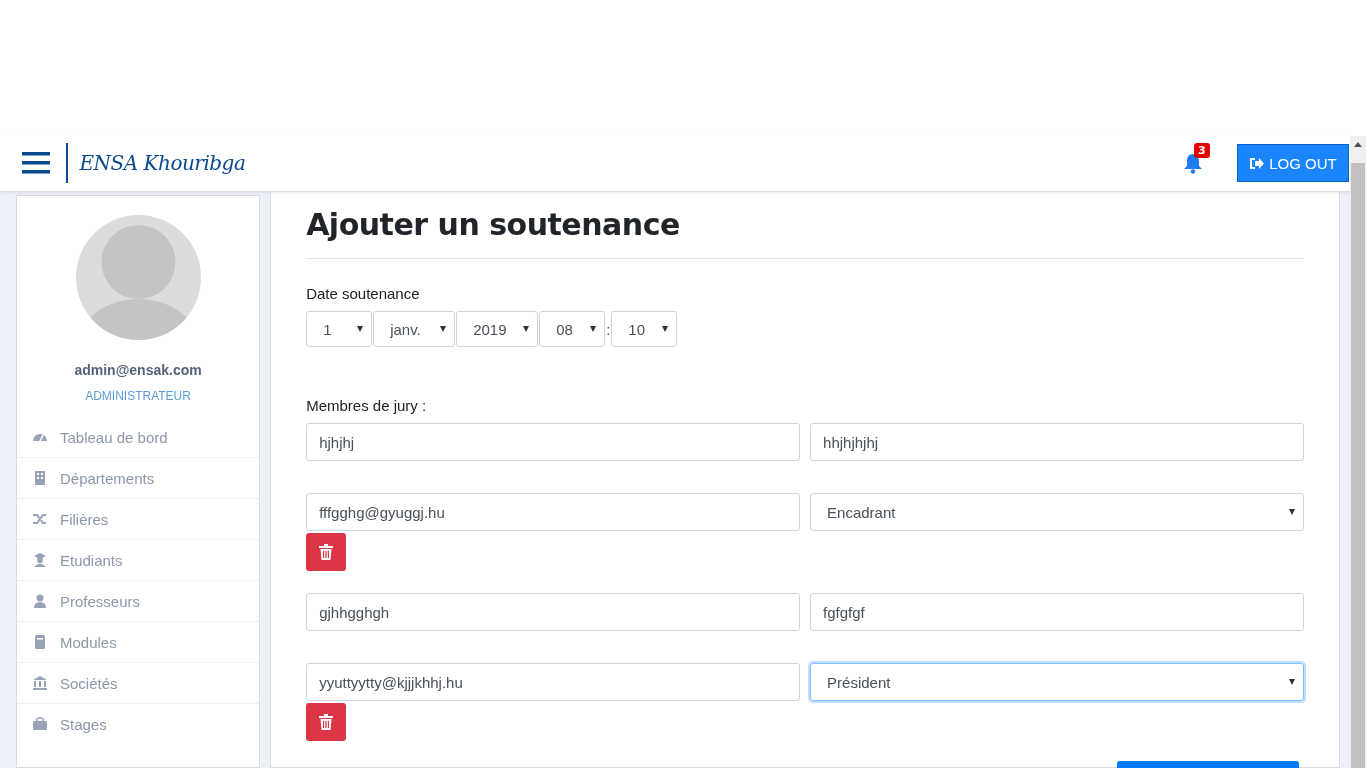 The width and height of the screenshot is (1366, 768). I want to click on date-select: janv., so click(414, 329).